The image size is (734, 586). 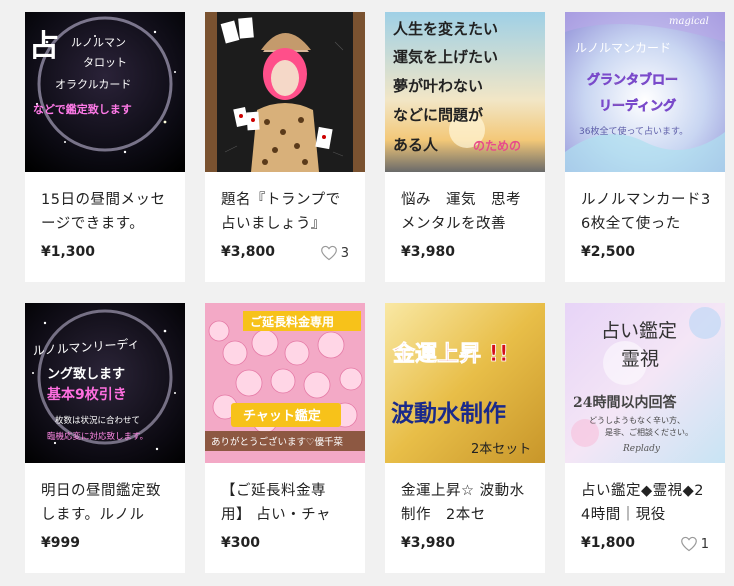 What do you see at coordinates (292, 321) in the screenshot?
I see `thumb-text: ご延長料金専用` at bounding box center [292, 321].